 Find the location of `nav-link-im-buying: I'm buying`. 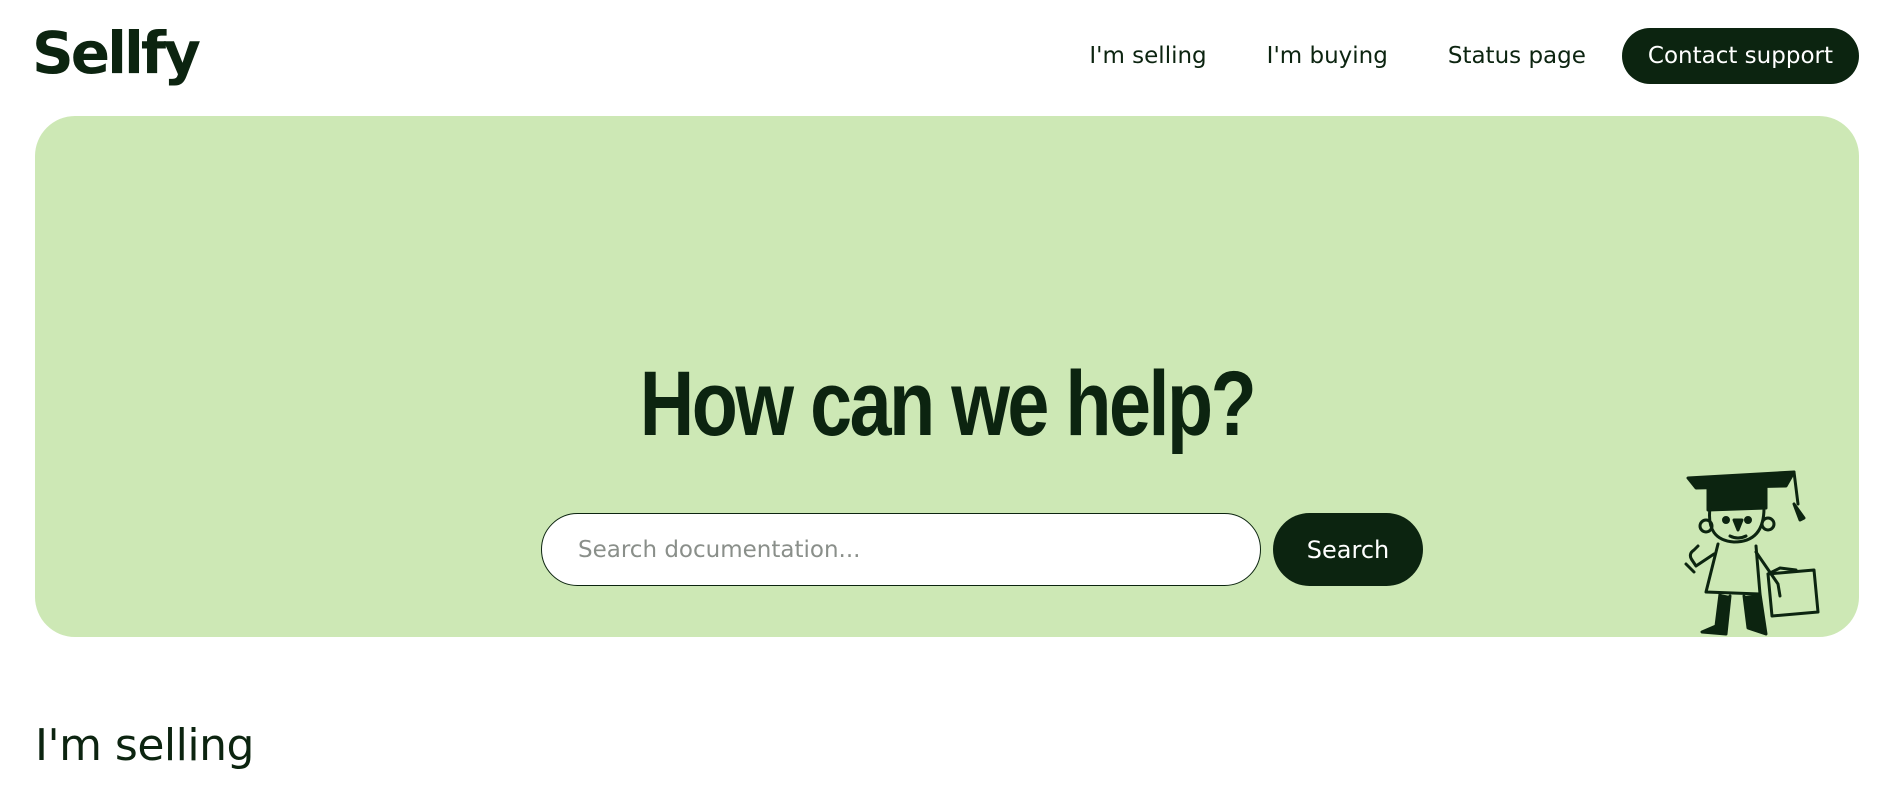

nav-link-im-buying: I'm buying is located at coordinates (1327, 56).